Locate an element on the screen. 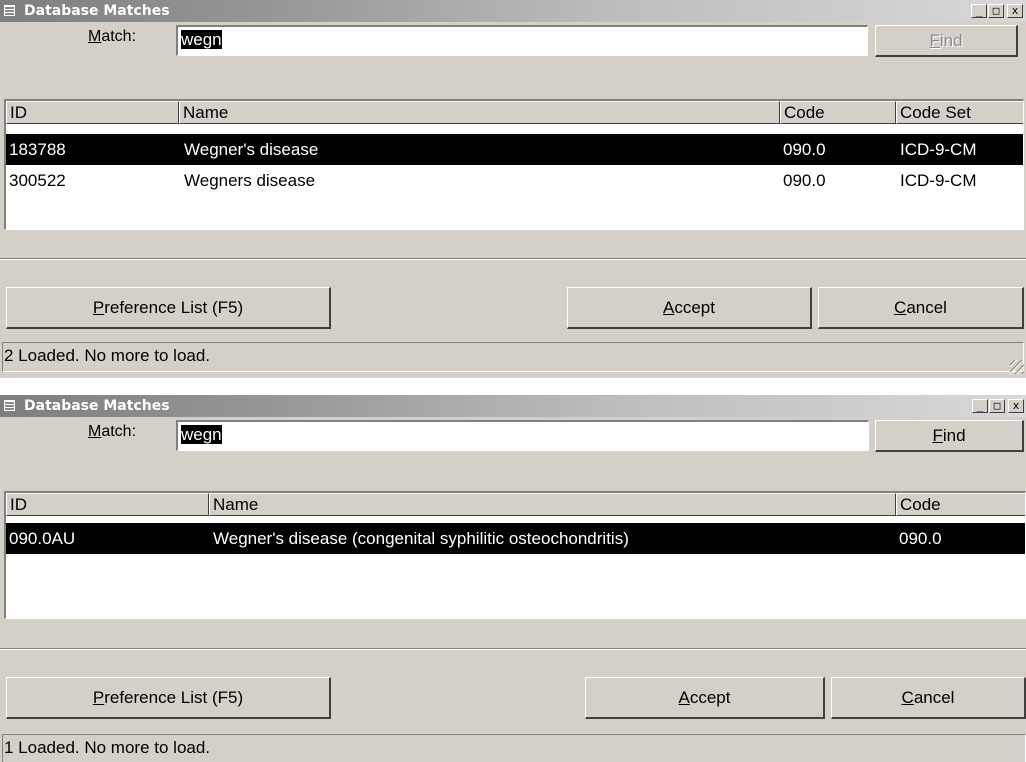 Image resolution: width=1026 pixels, height=762 pixels. status-bar: 1 Loaded. No more to load. is located at coordinates (514, 748).